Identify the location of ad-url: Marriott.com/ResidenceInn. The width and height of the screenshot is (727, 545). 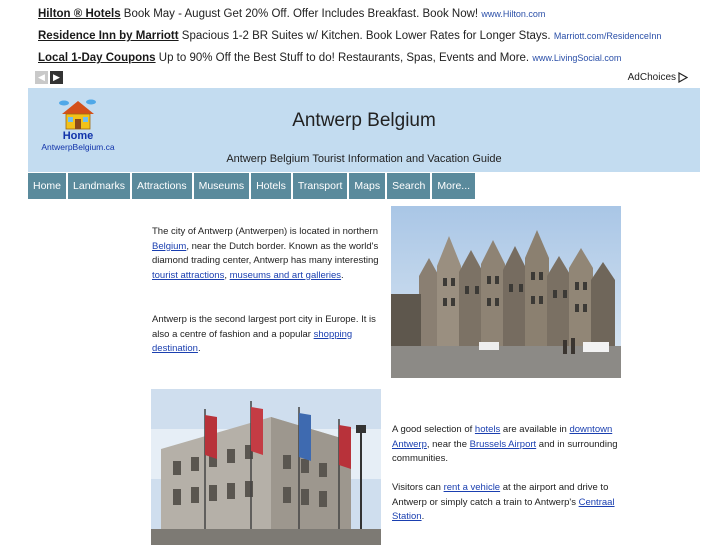
(608, 36).